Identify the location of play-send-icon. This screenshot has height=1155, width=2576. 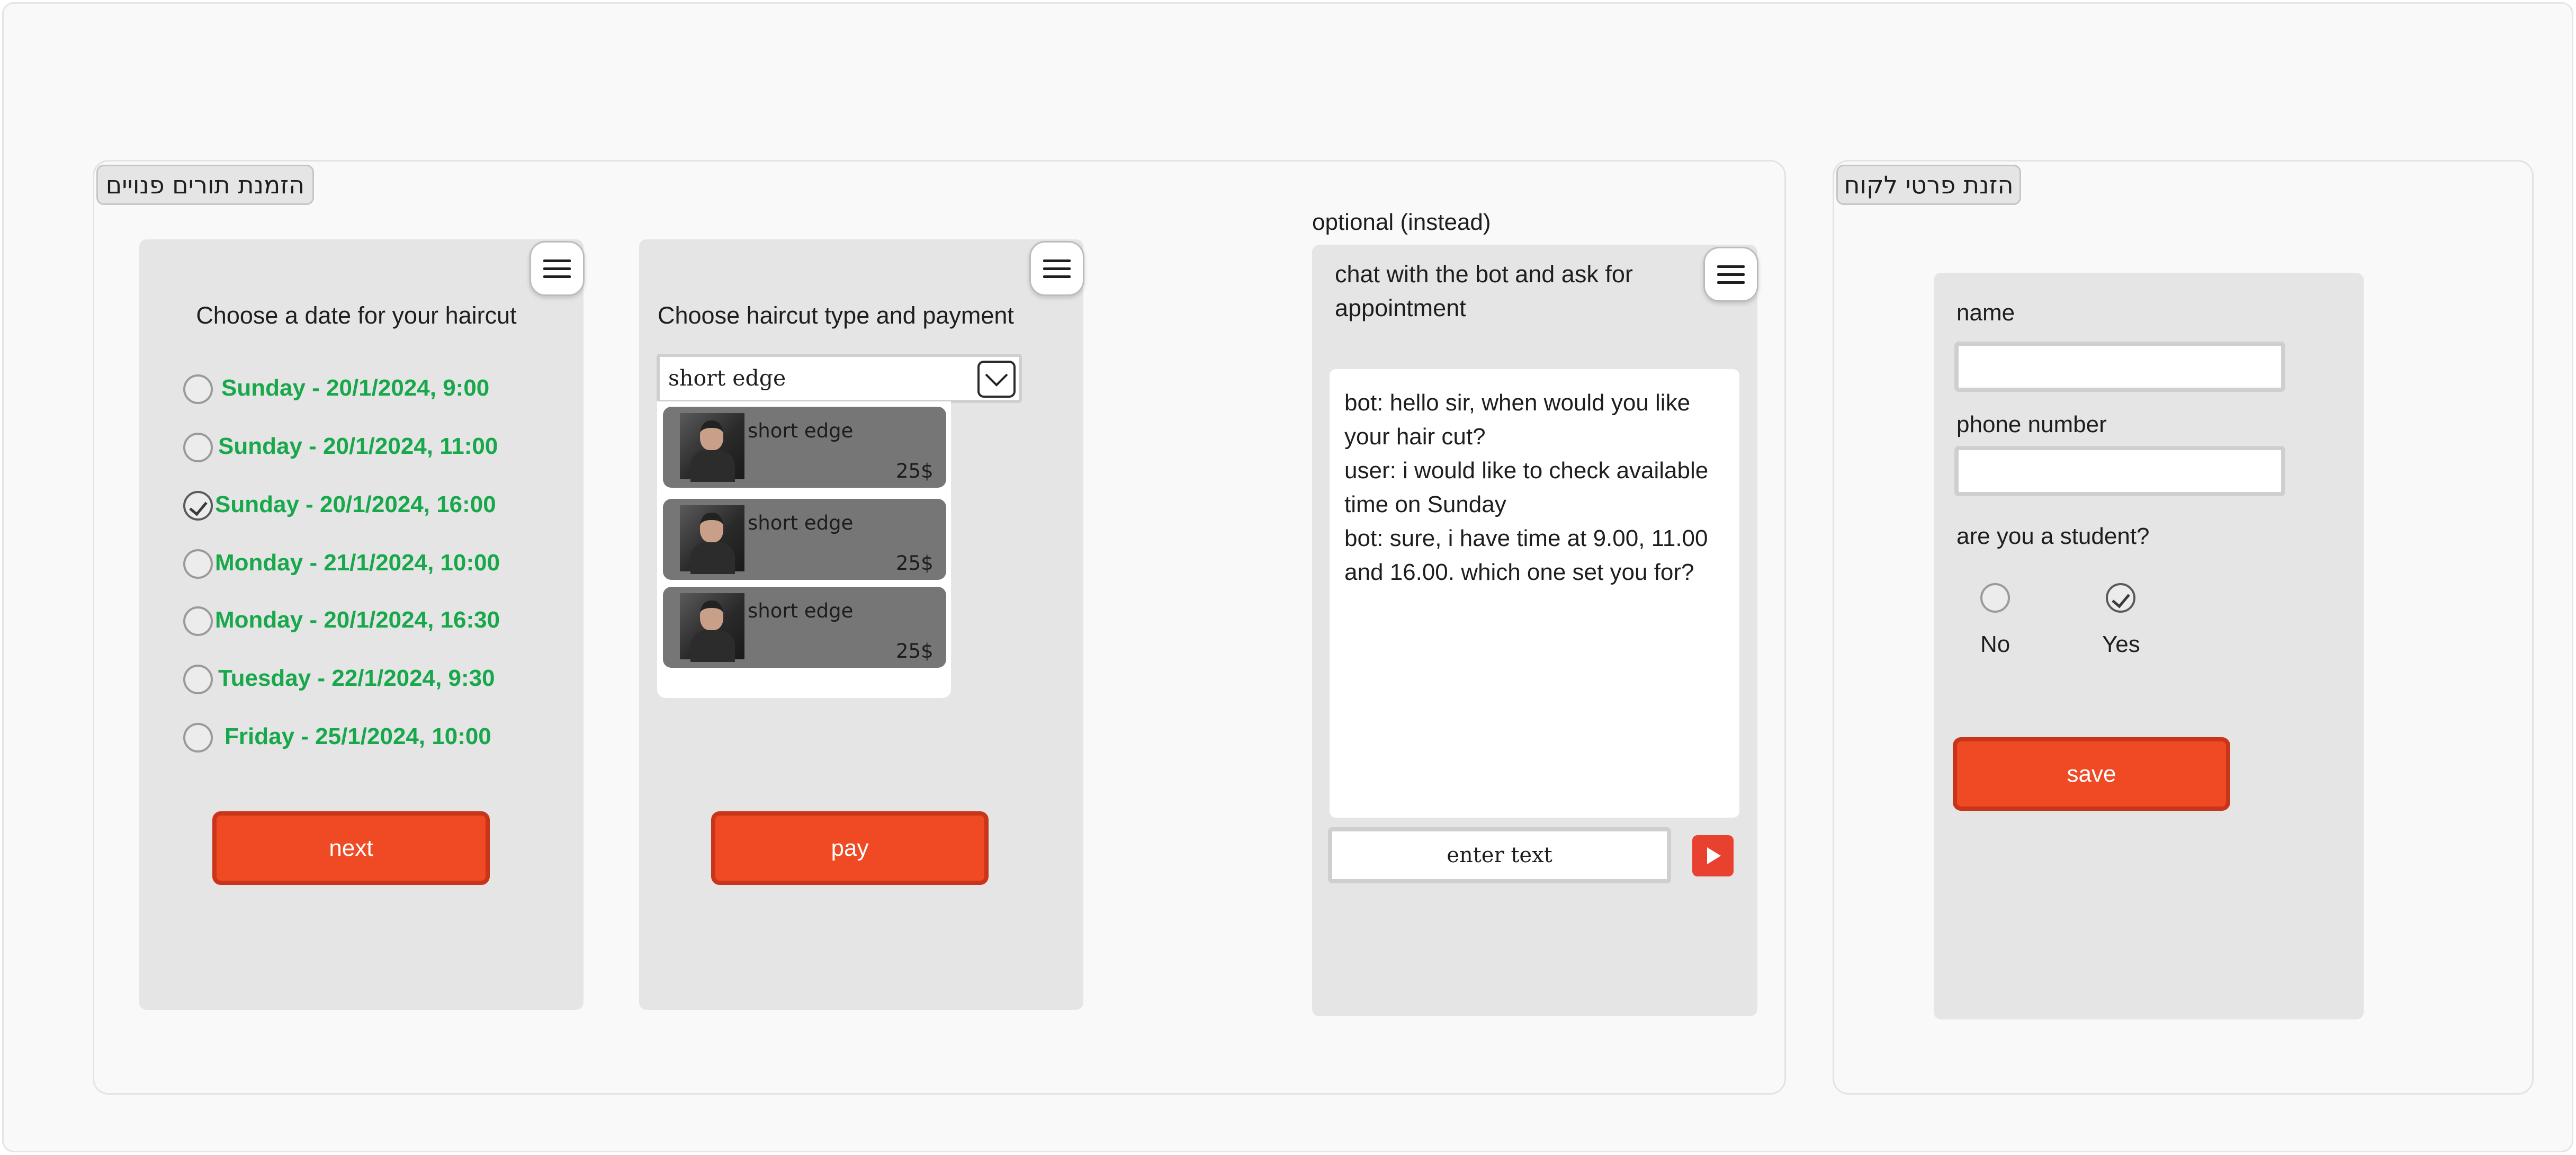
(1714, 856).